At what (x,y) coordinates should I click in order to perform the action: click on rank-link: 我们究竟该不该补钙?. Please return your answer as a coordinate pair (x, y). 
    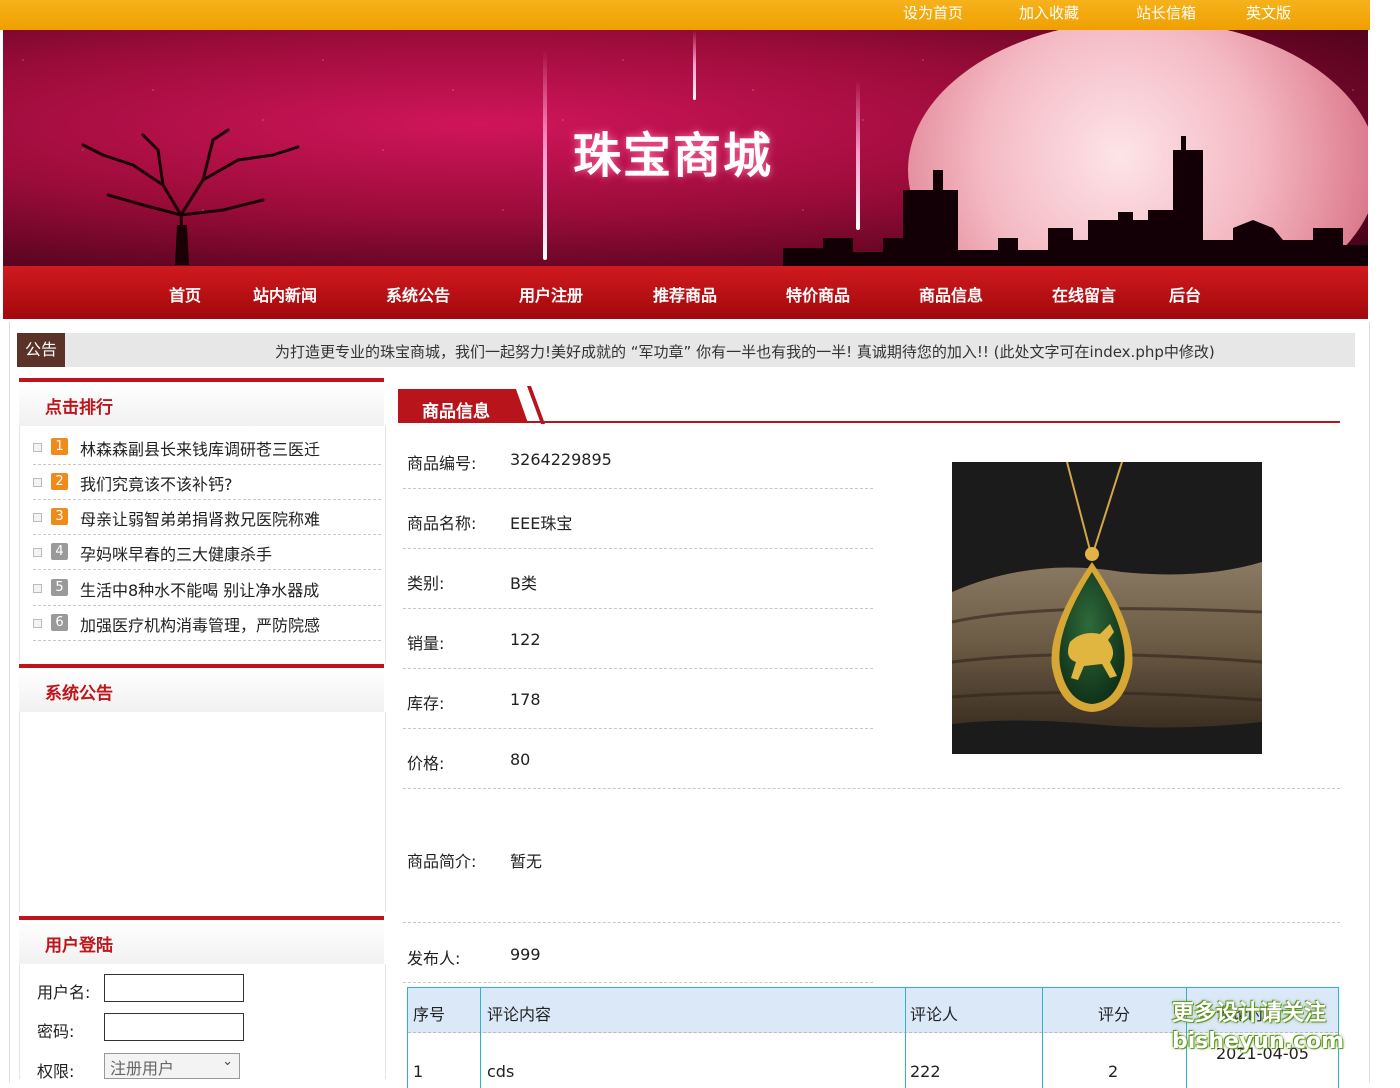
    Looking at the image, I should click on (156, 483).